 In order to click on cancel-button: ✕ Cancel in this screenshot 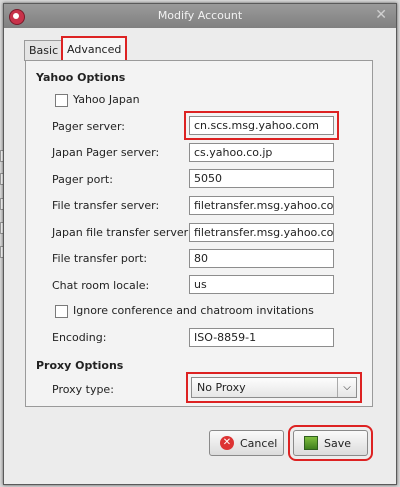, I will do `click(246, 443)`.